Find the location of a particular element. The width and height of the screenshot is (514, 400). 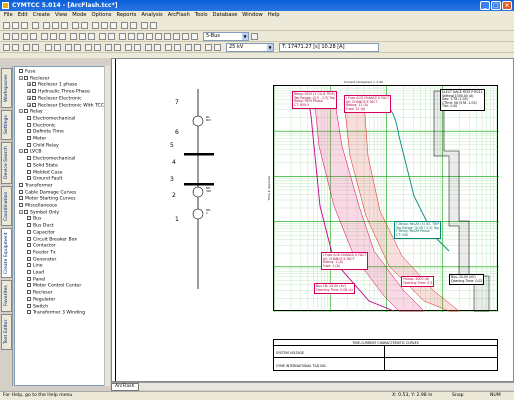

front-icon is located at coordinates (168, 47).